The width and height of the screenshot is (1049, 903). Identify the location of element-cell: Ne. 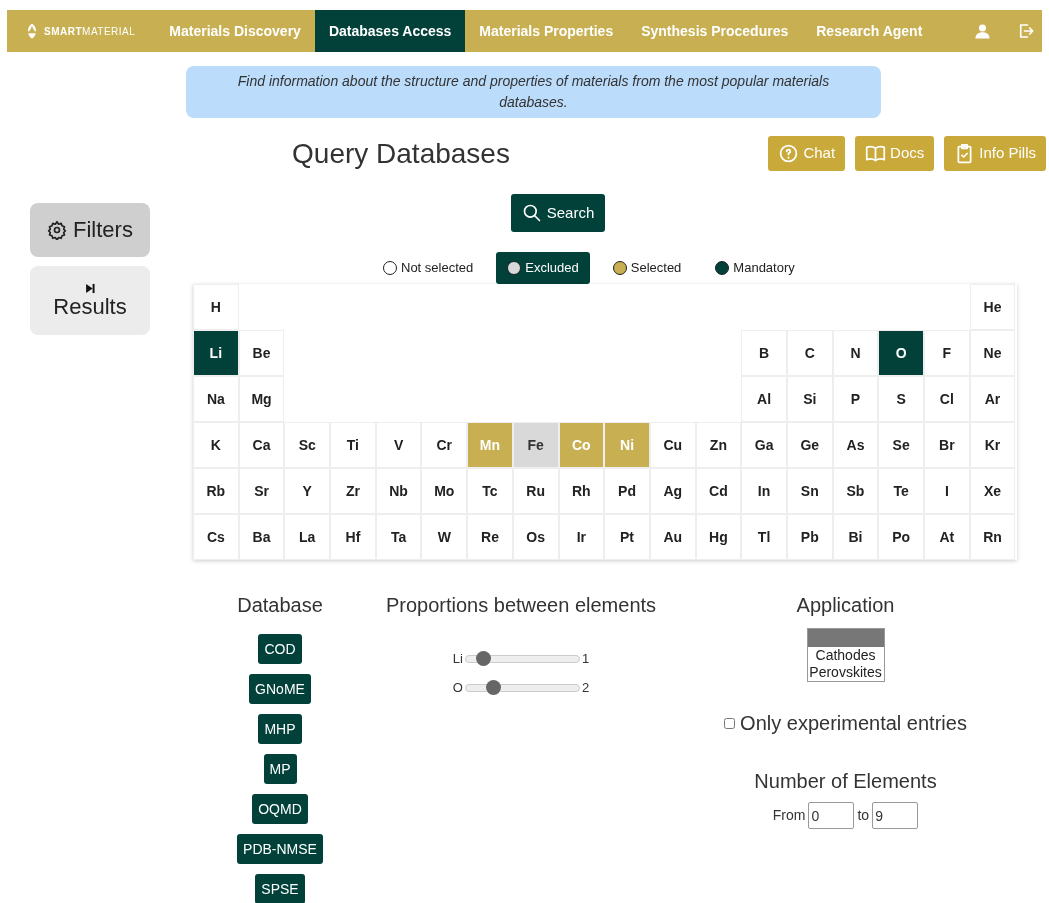
(992, 353).